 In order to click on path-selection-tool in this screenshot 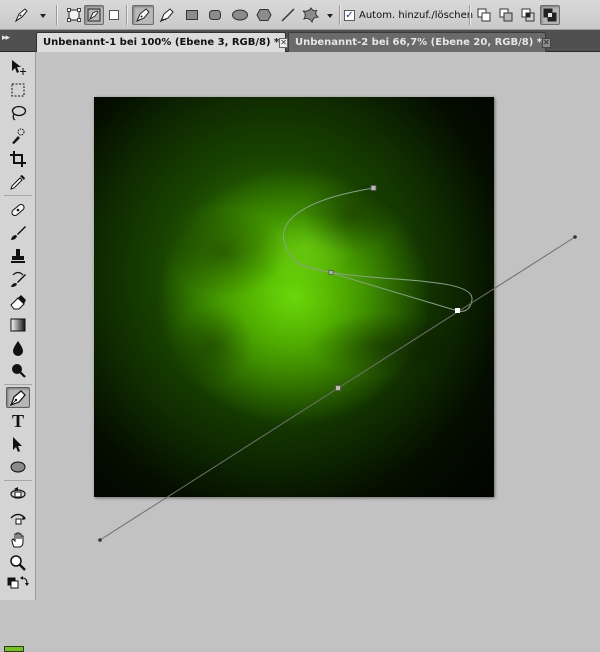, I will do `click(18, 443)`.